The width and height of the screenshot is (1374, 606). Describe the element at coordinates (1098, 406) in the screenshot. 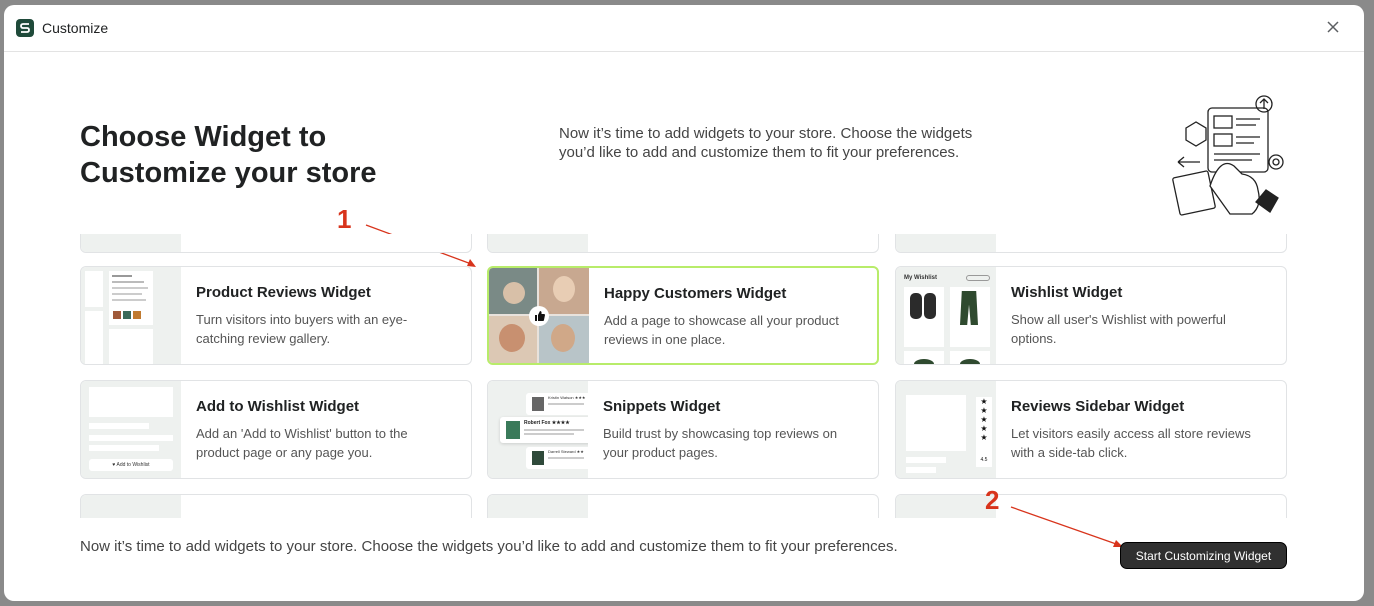

I see `widget-title: Reviews Sidebar Widget` at that location.